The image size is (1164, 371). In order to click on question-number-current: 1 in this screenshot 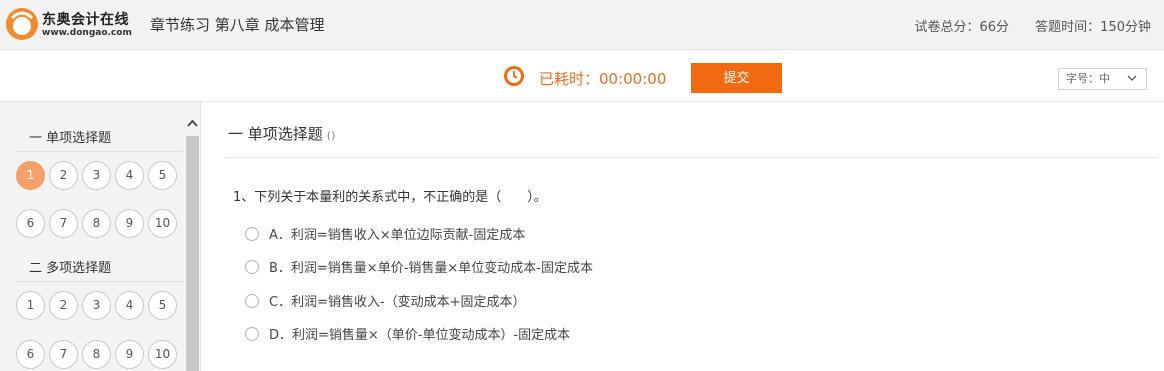, I will do `click(30, 175)`.